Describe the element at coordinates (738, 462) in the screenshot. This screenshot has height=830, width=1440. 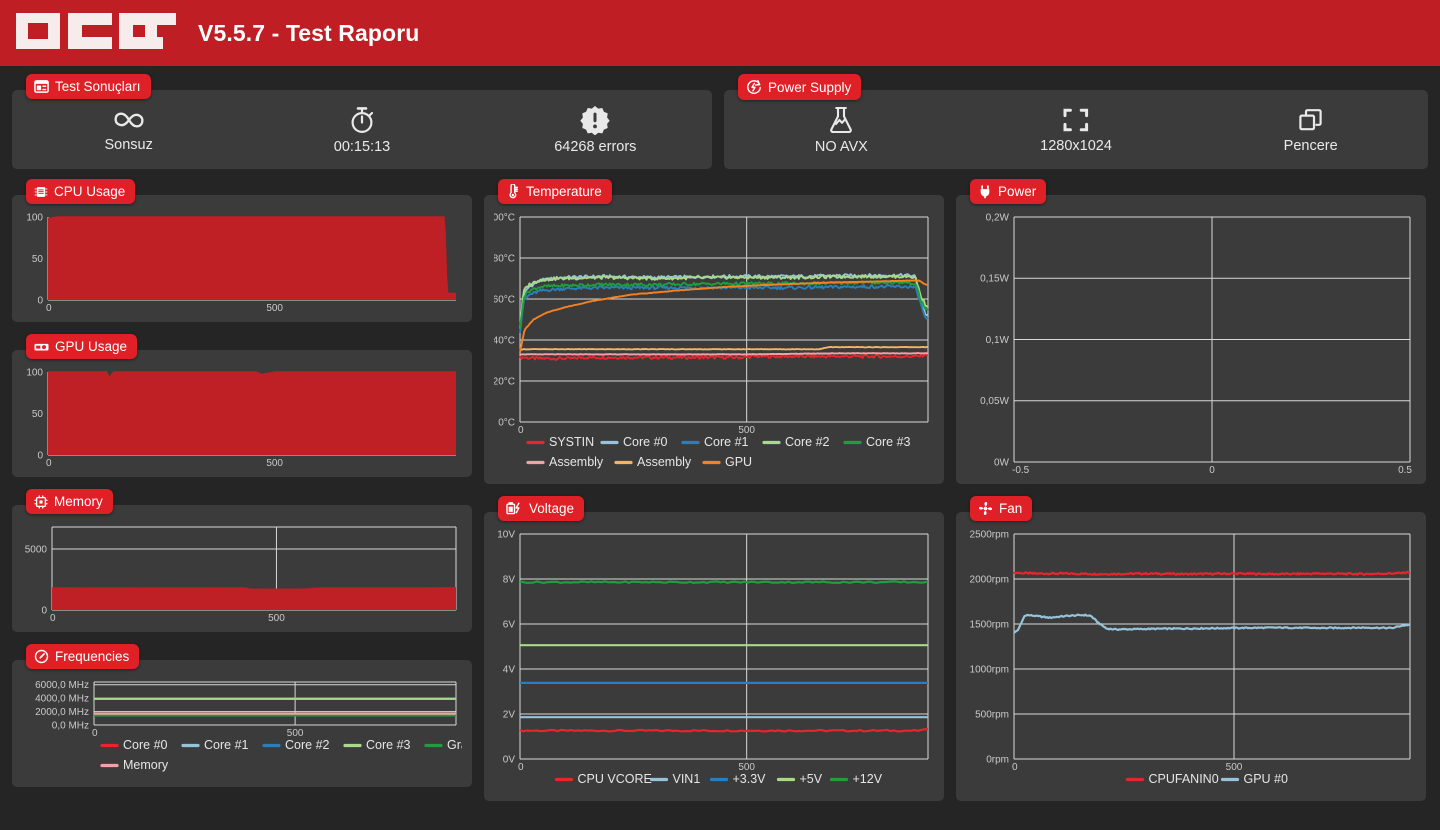
I see `svg-text: GPU` at that location.